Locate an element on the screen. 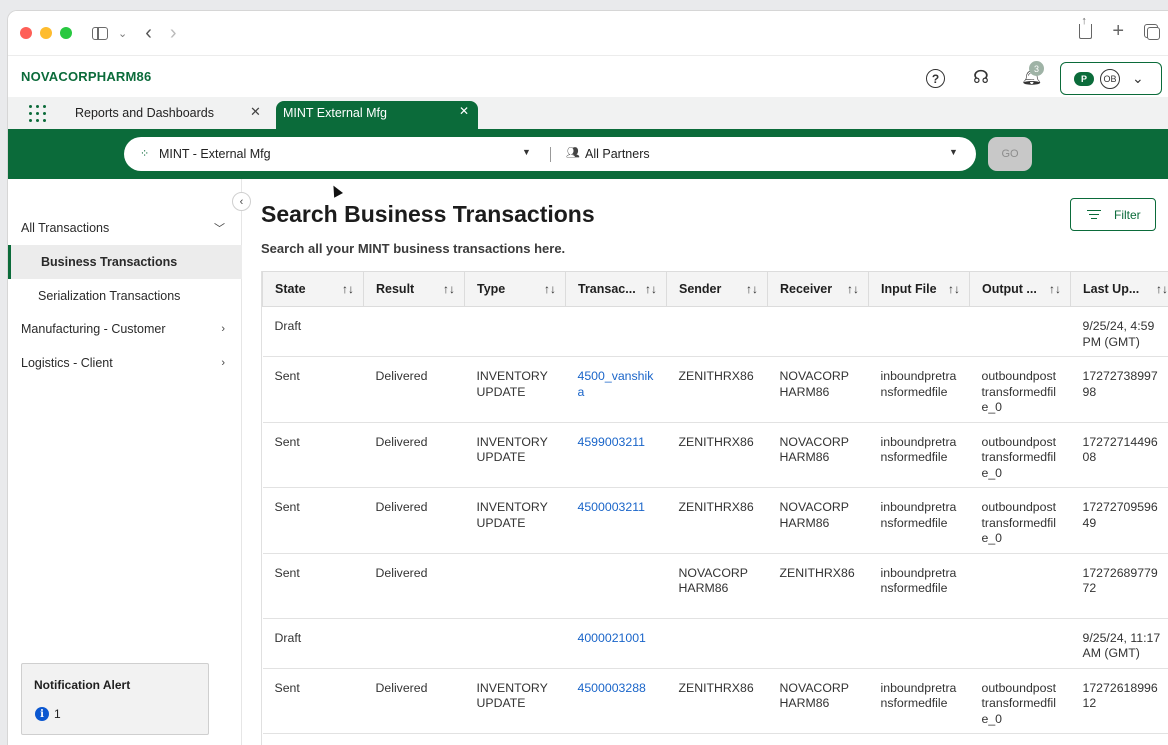  cell-output-file: outboundposttransformedfile_0 is located at coordinates (1020, 520).